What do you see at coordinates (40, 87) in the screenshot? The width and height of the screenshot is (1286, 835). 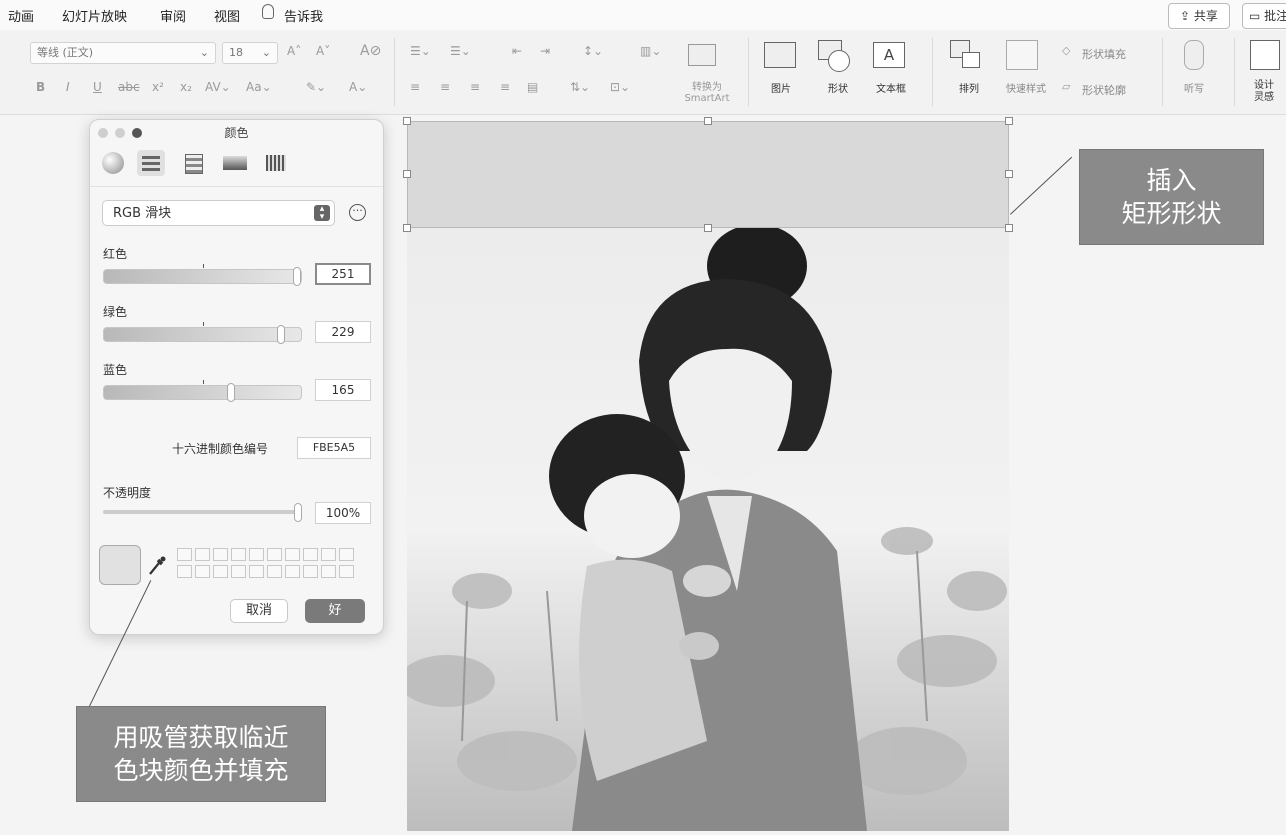 I see `bold-icon: B` at bounding box center [40, 87].